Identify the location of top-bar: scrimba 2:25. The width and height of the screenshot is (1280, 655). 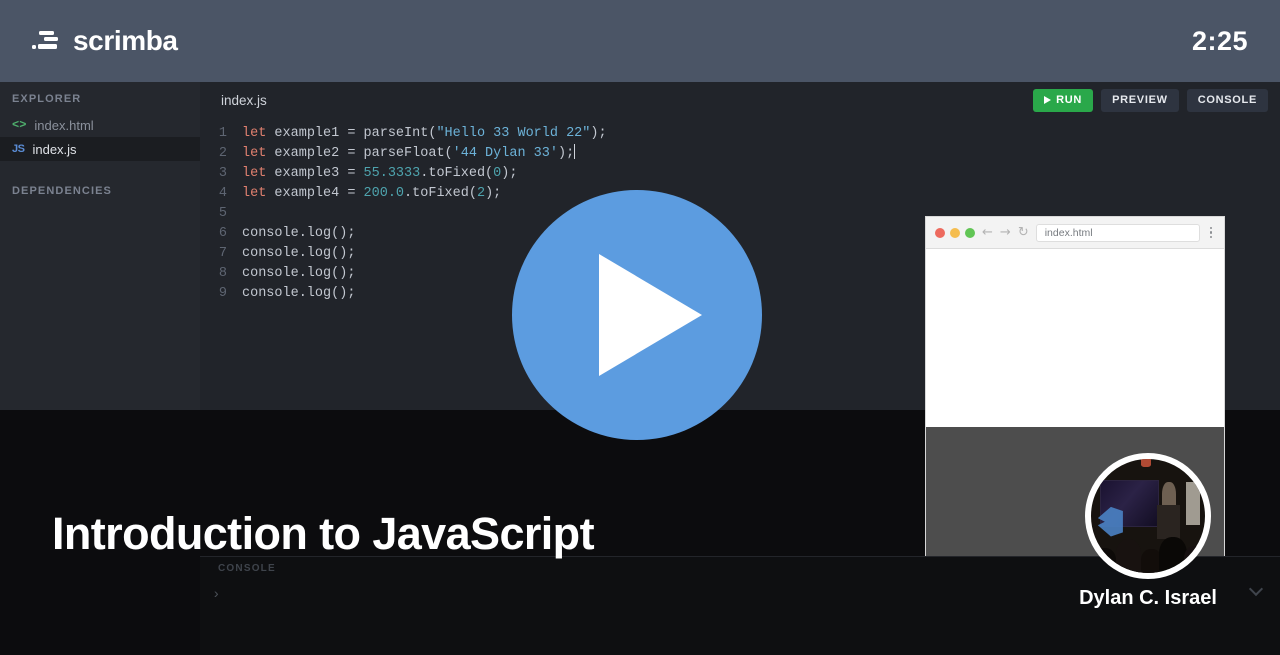
(640, 41).